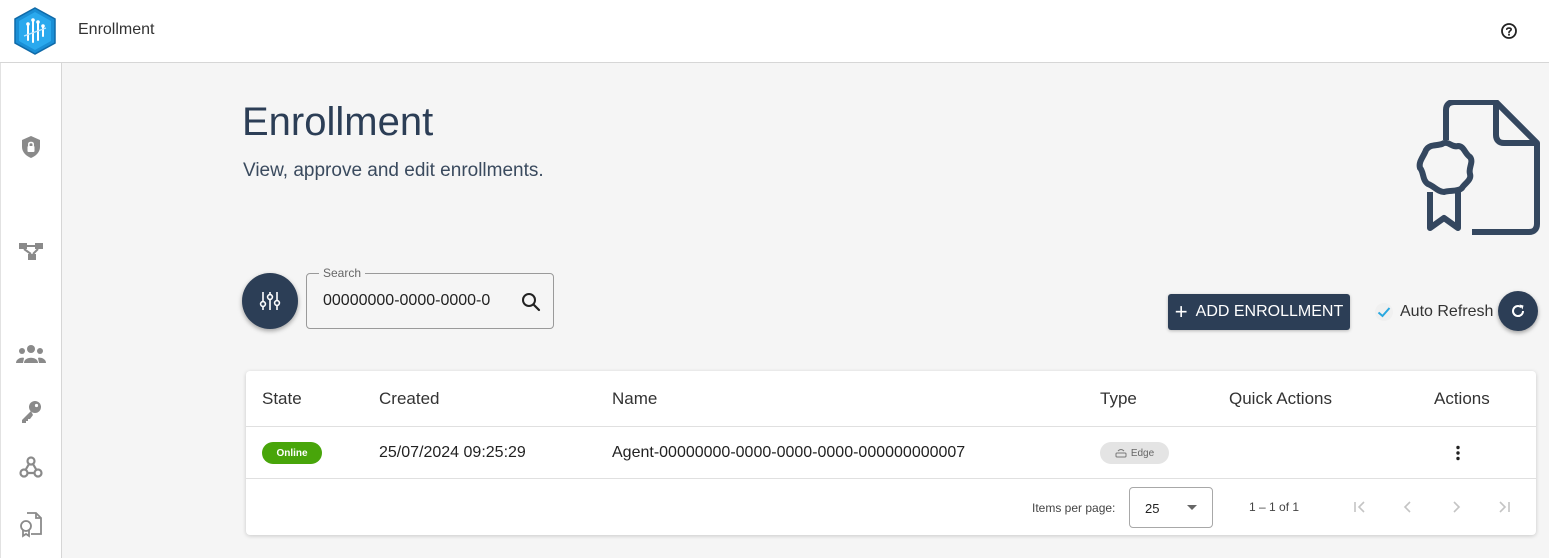 This screenshot has width=1549, height=558. I want to click on search-label: Search, so click(342, 273).